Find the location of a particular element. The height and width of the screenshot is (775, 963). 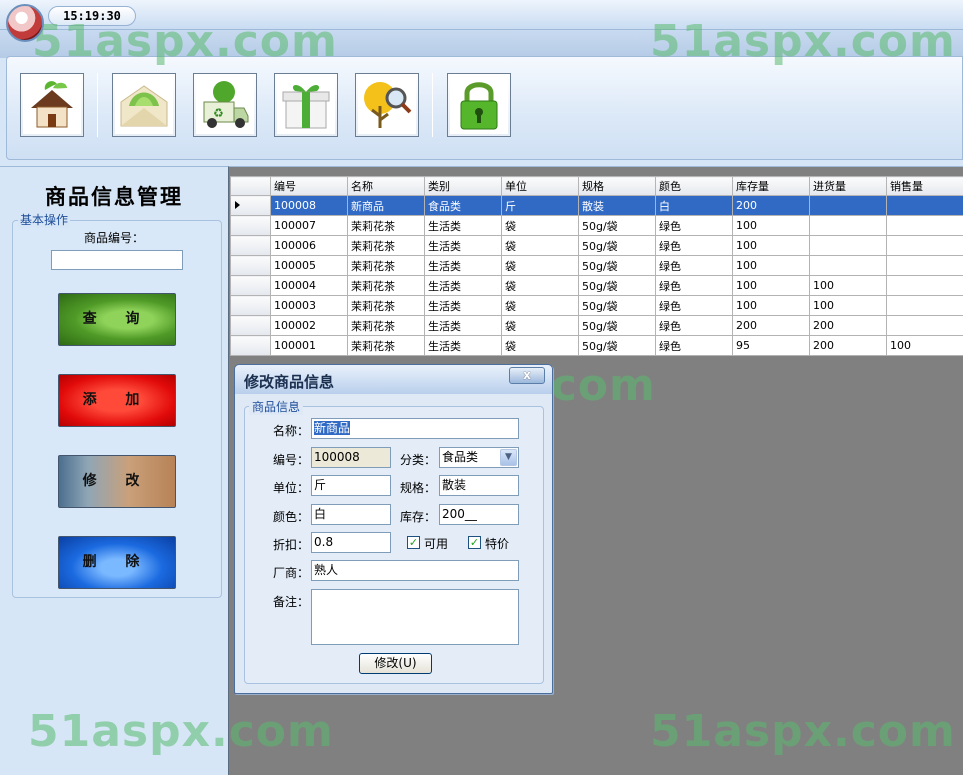

delete-button: 删 除 is located at coordinates (117, 562).